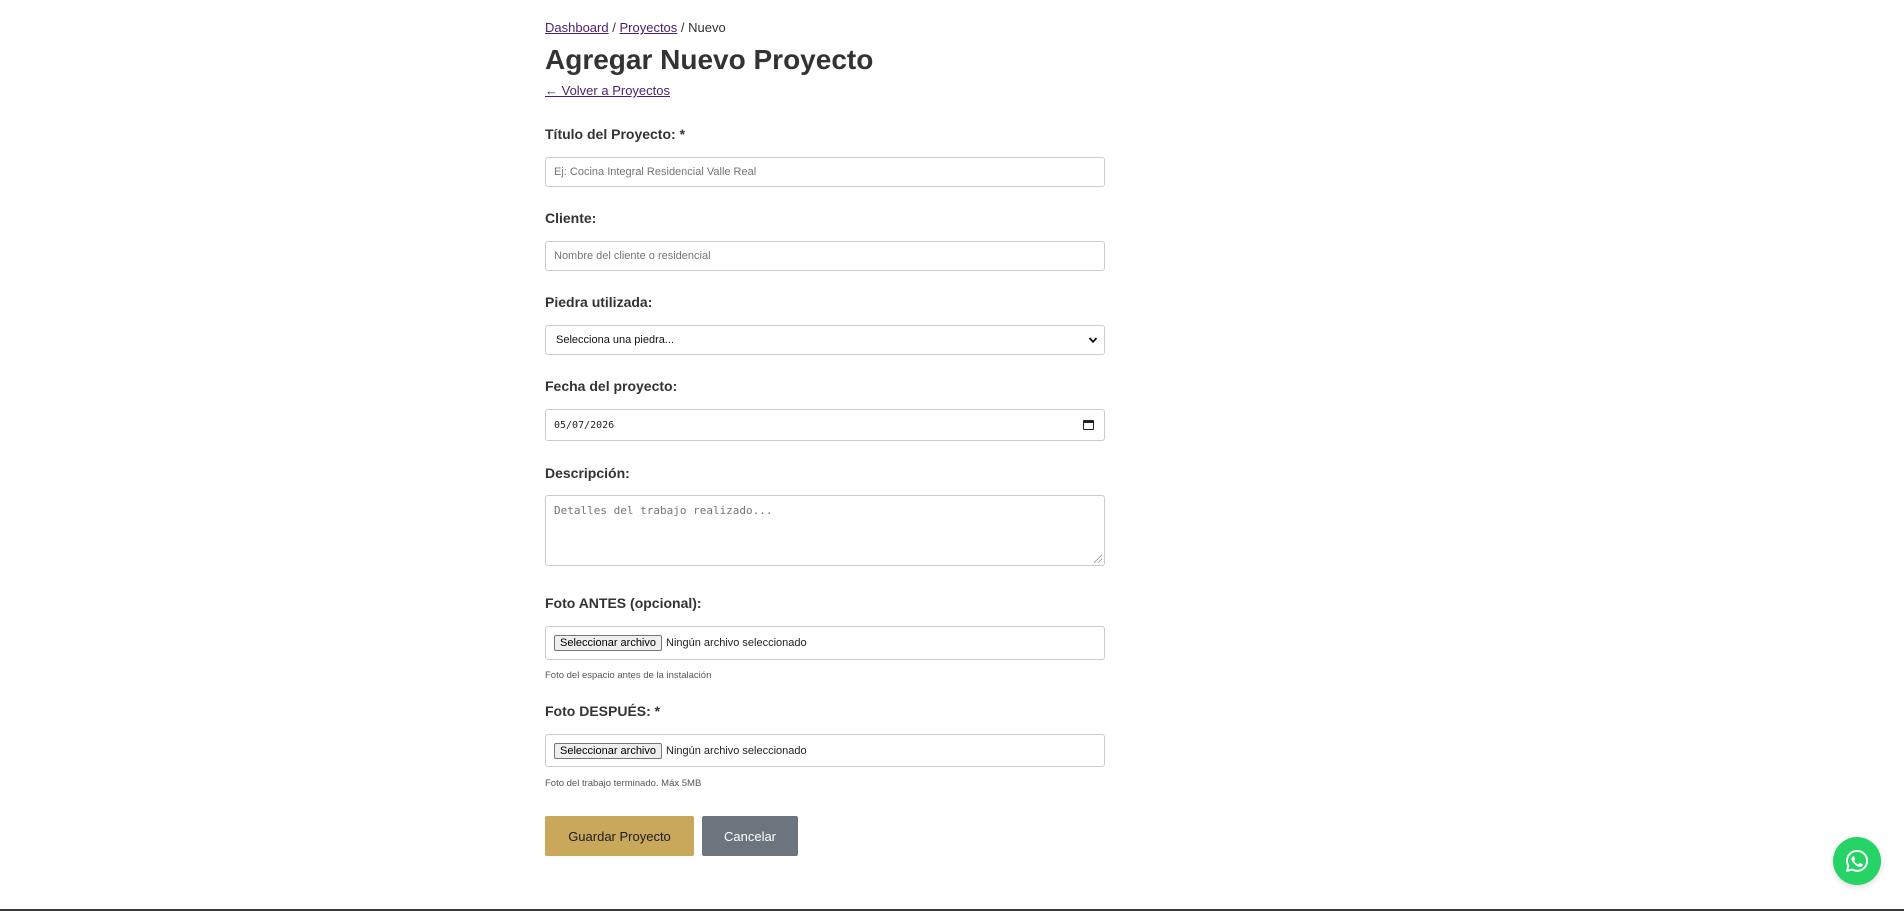 The width and height of the screenshot is (1904, 911). What do you see at coordinates (707, 27) in the screenshot?
I see `breadcrumb-current: Nuevo` at bounding box center [707, 27].